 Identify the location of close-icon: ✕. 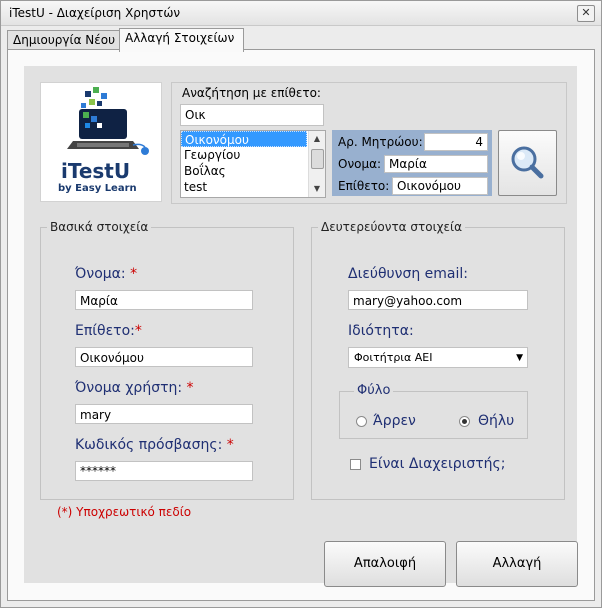
(586, 12).